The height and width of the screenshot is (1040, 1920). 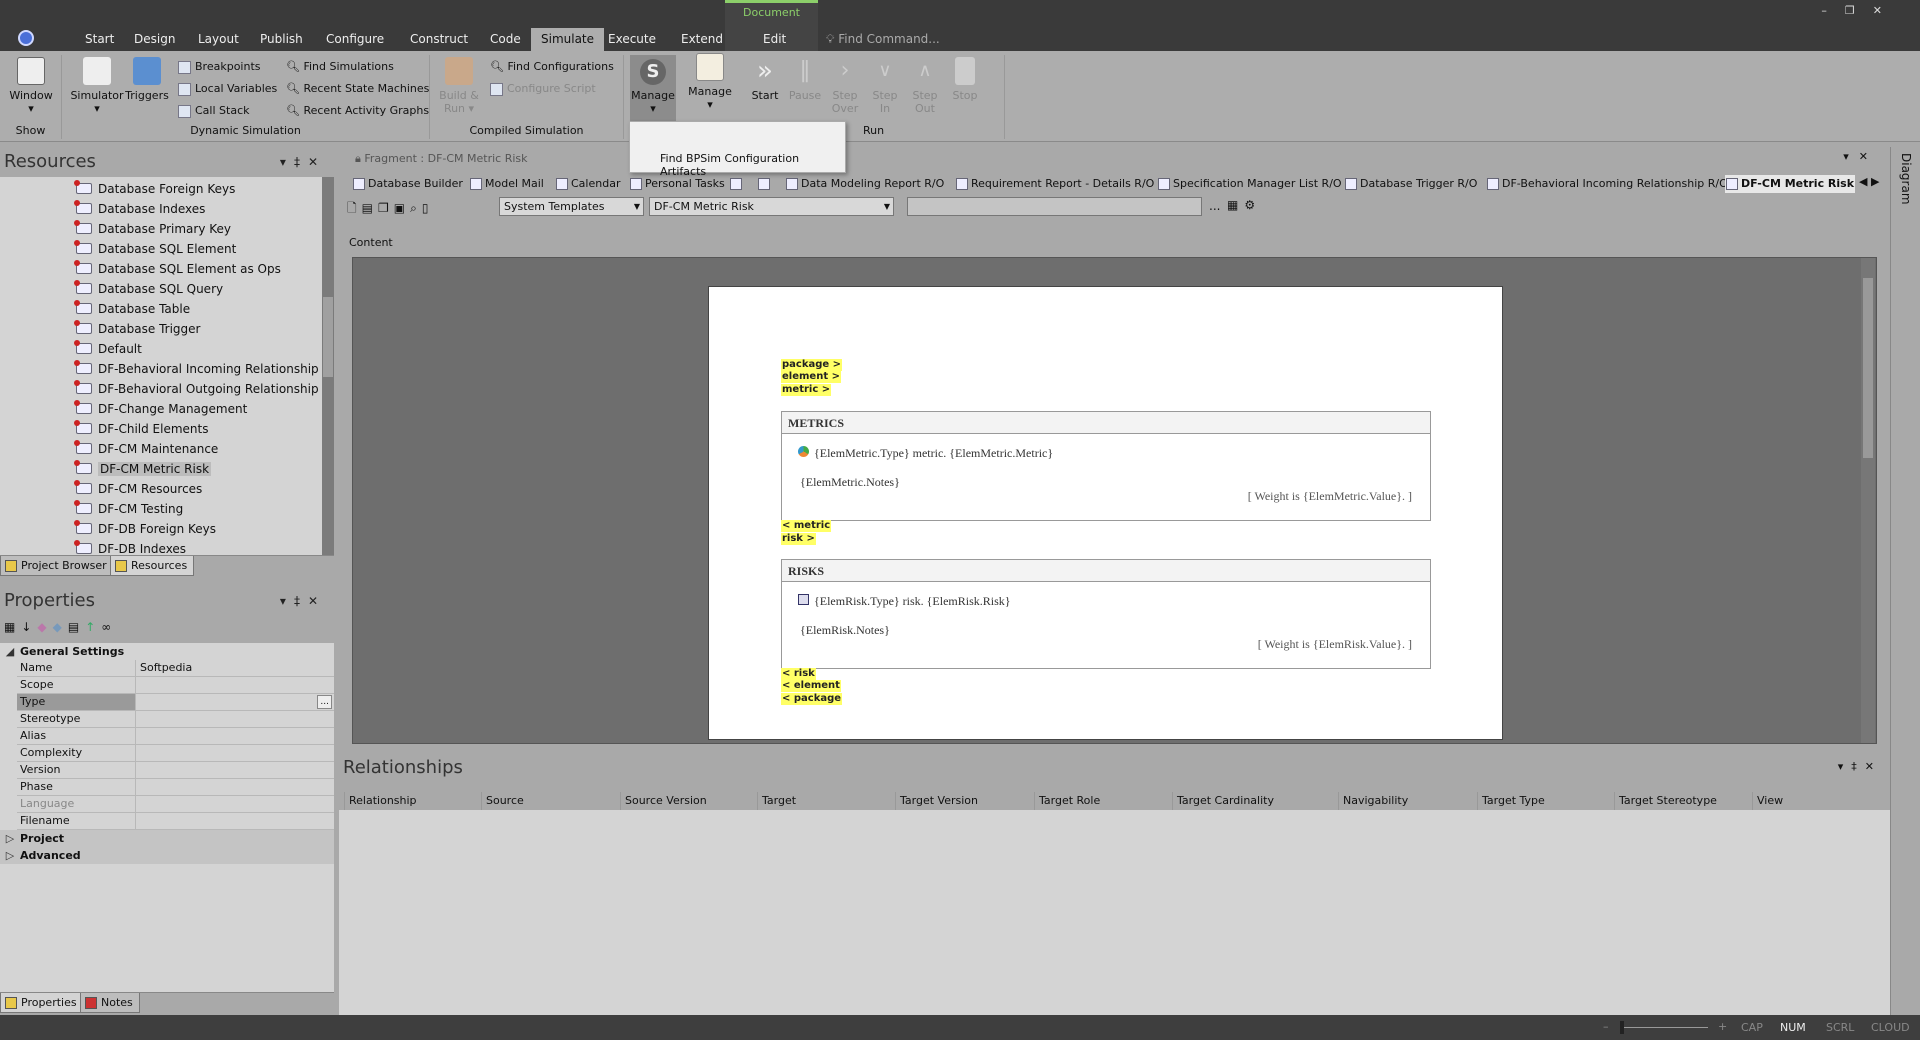 I want to click on column-header: Target Version, so click(x=936, y=801).